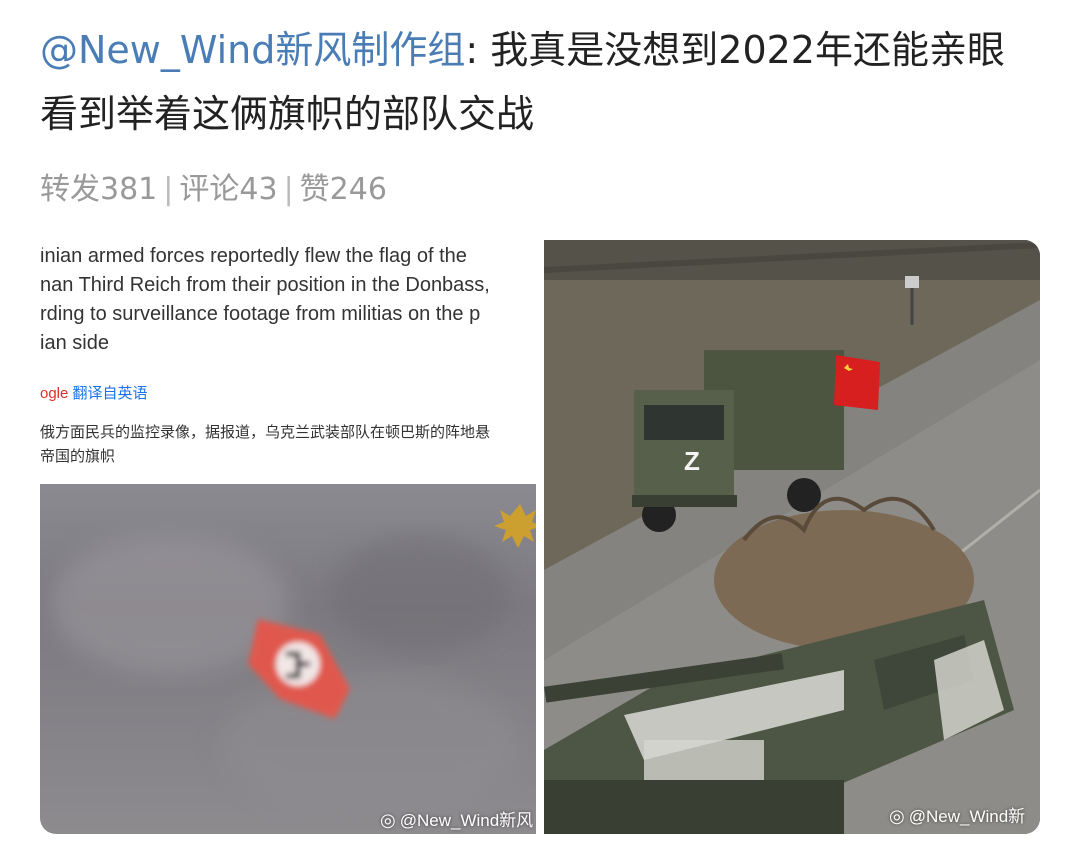 This screenshot has width=1080, height=859. I want to click on post-stats: 转发381 | 评论43 | 赞246, so click(213, 190).